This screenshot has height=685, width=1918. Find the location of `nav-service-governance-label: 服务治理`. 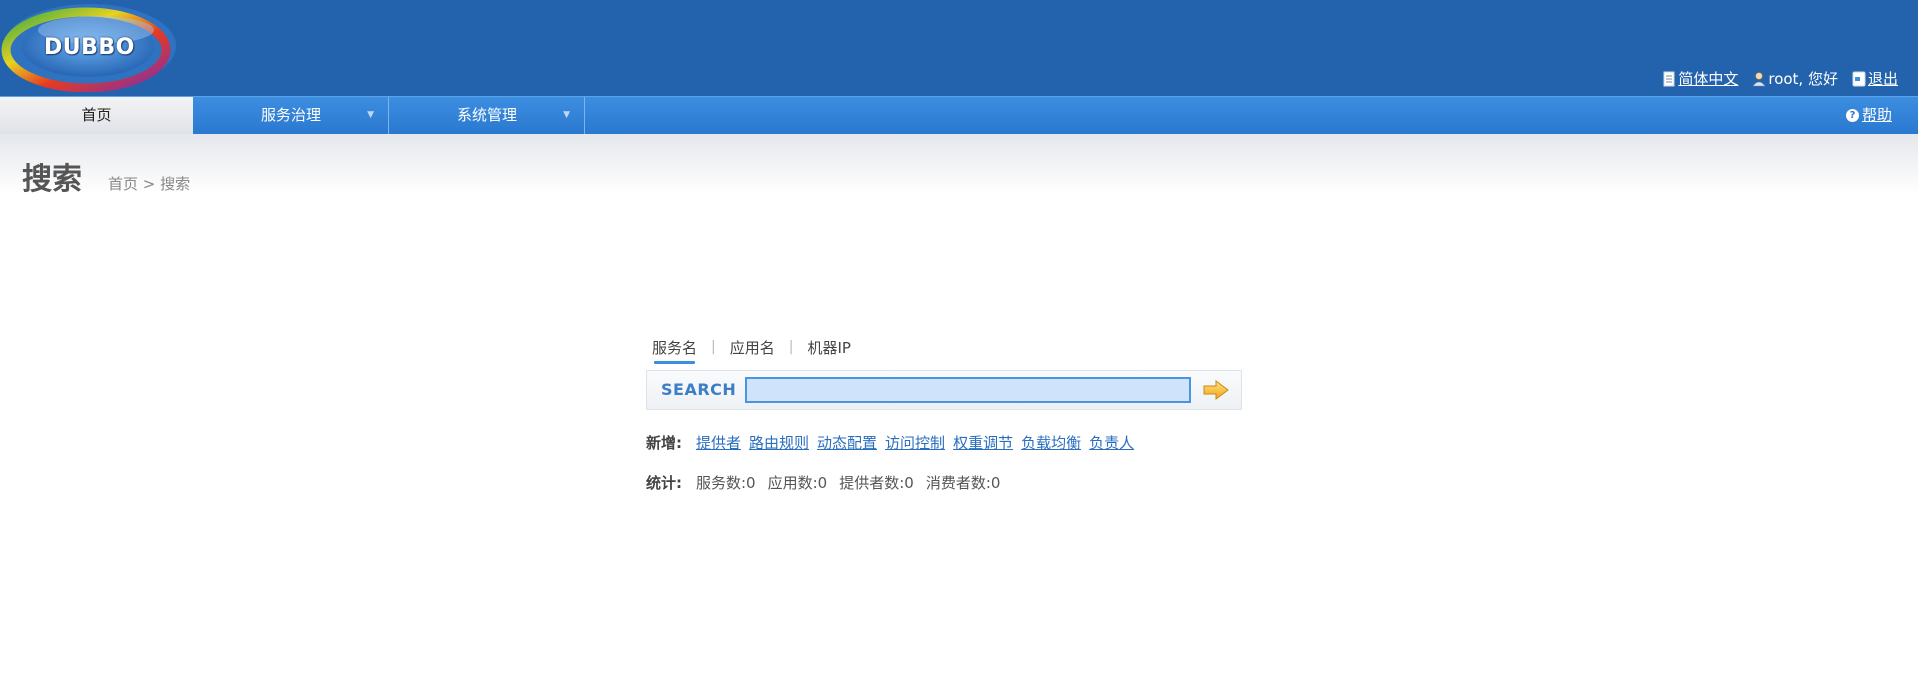

nav-service-governance-label: 服务治理 is located at coordinates (290, 115).